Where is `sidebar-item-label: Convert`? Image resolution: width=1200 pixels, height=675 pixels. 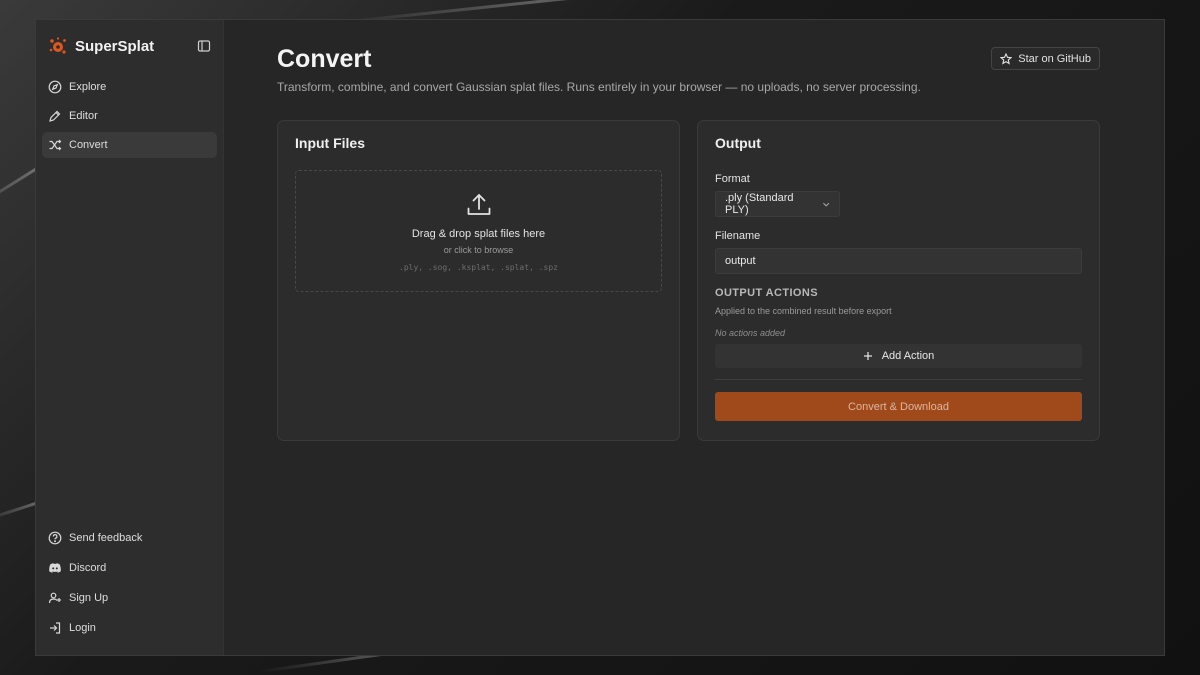 sidebar-item-label: Convert is located at coordinates (88, 145).